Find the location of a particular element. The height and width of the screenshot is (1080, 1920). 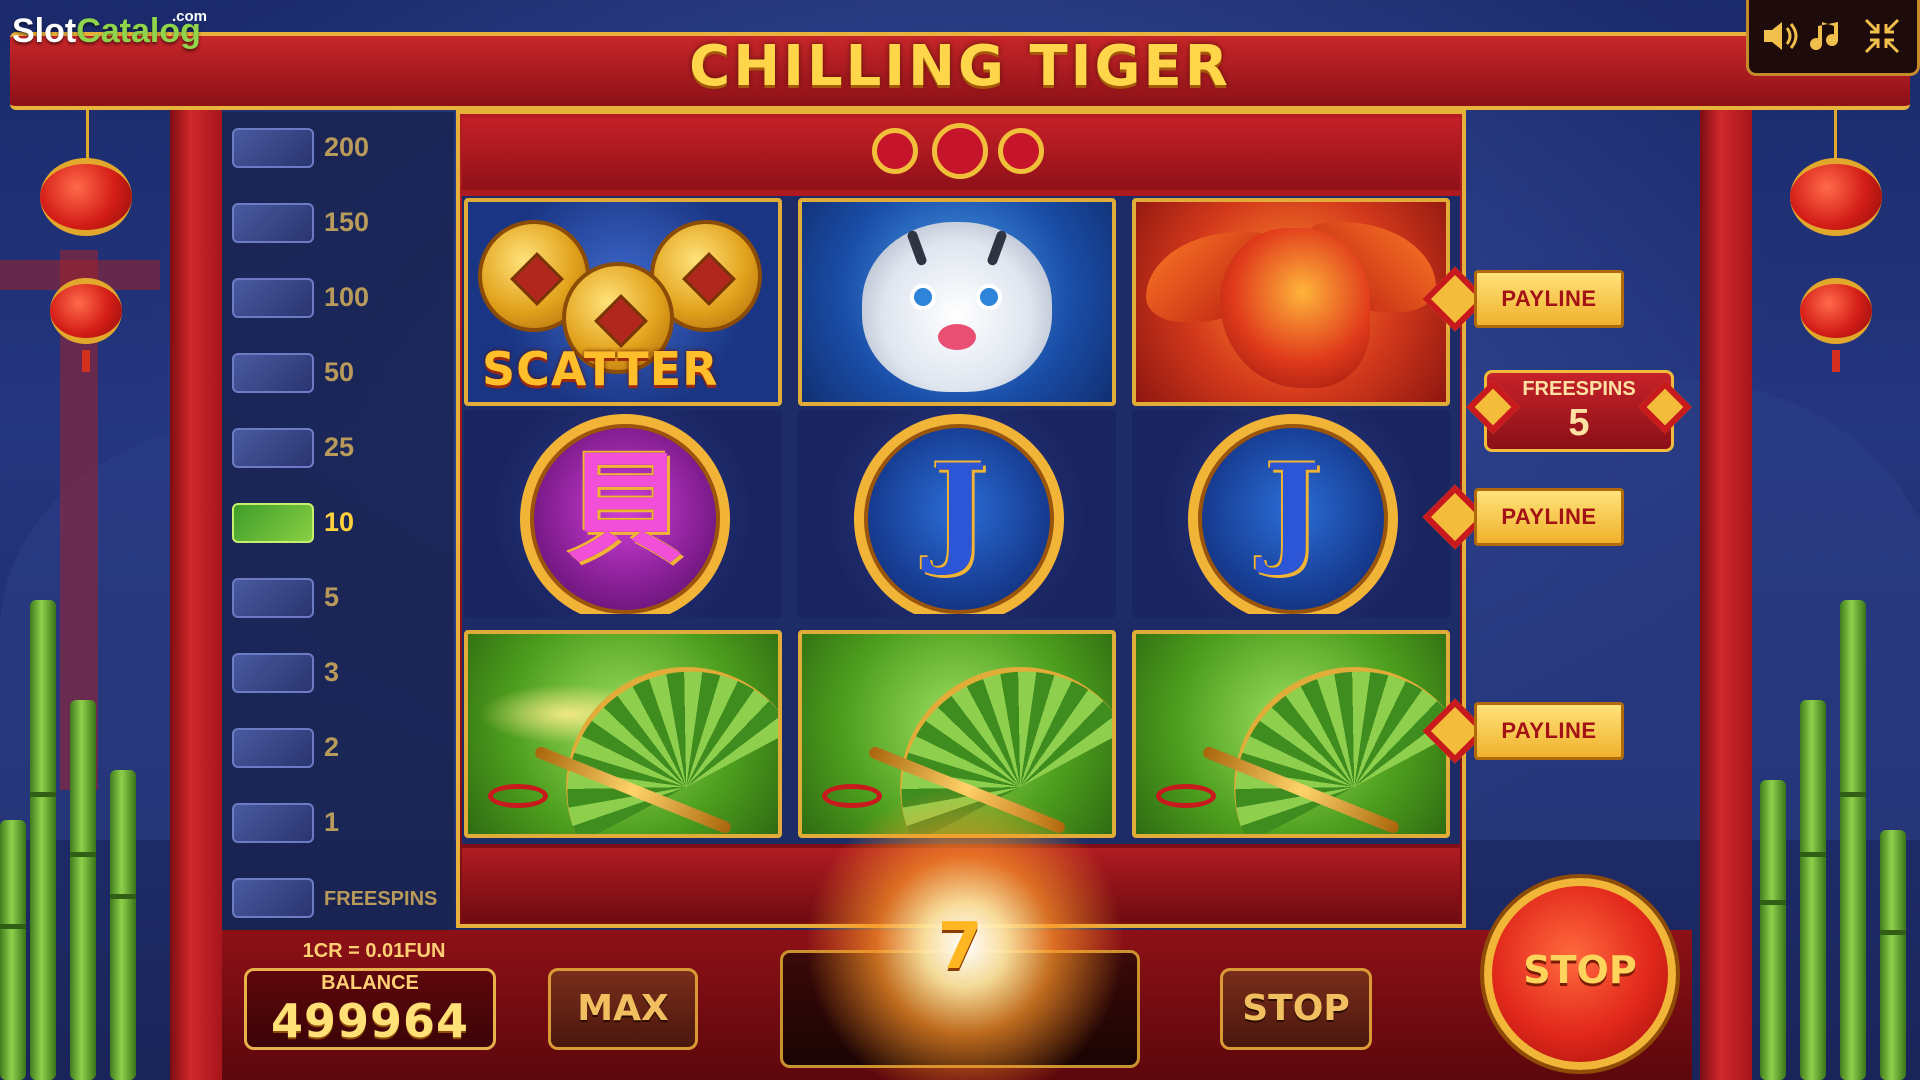

paytable-value: 10 is located at coordinates (339, 522).